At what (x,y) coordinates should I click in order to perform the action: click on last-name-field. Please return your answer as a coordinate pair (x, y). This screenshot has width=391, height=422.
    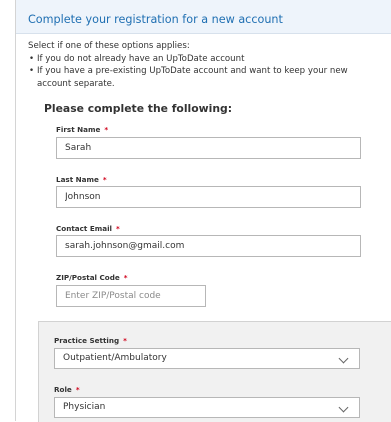
    Looking at the image, I should click on (208, 197).